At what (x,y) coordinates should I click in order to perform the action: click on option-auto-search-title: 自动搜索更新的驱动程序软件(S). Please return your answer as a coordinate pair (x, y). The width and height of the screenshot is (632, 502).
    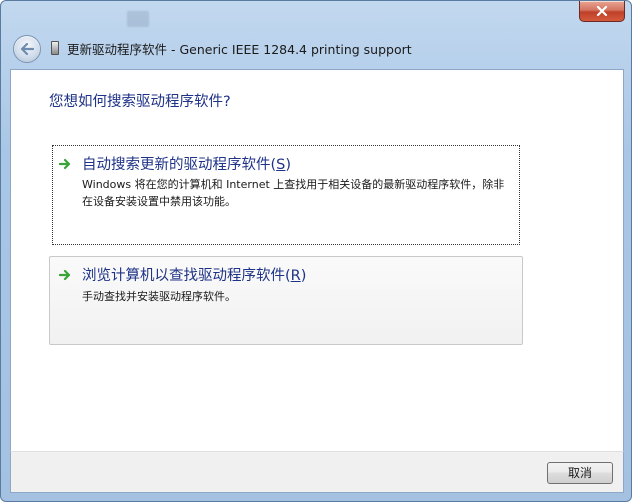
    Looking at the image, I should click on (186, 163).